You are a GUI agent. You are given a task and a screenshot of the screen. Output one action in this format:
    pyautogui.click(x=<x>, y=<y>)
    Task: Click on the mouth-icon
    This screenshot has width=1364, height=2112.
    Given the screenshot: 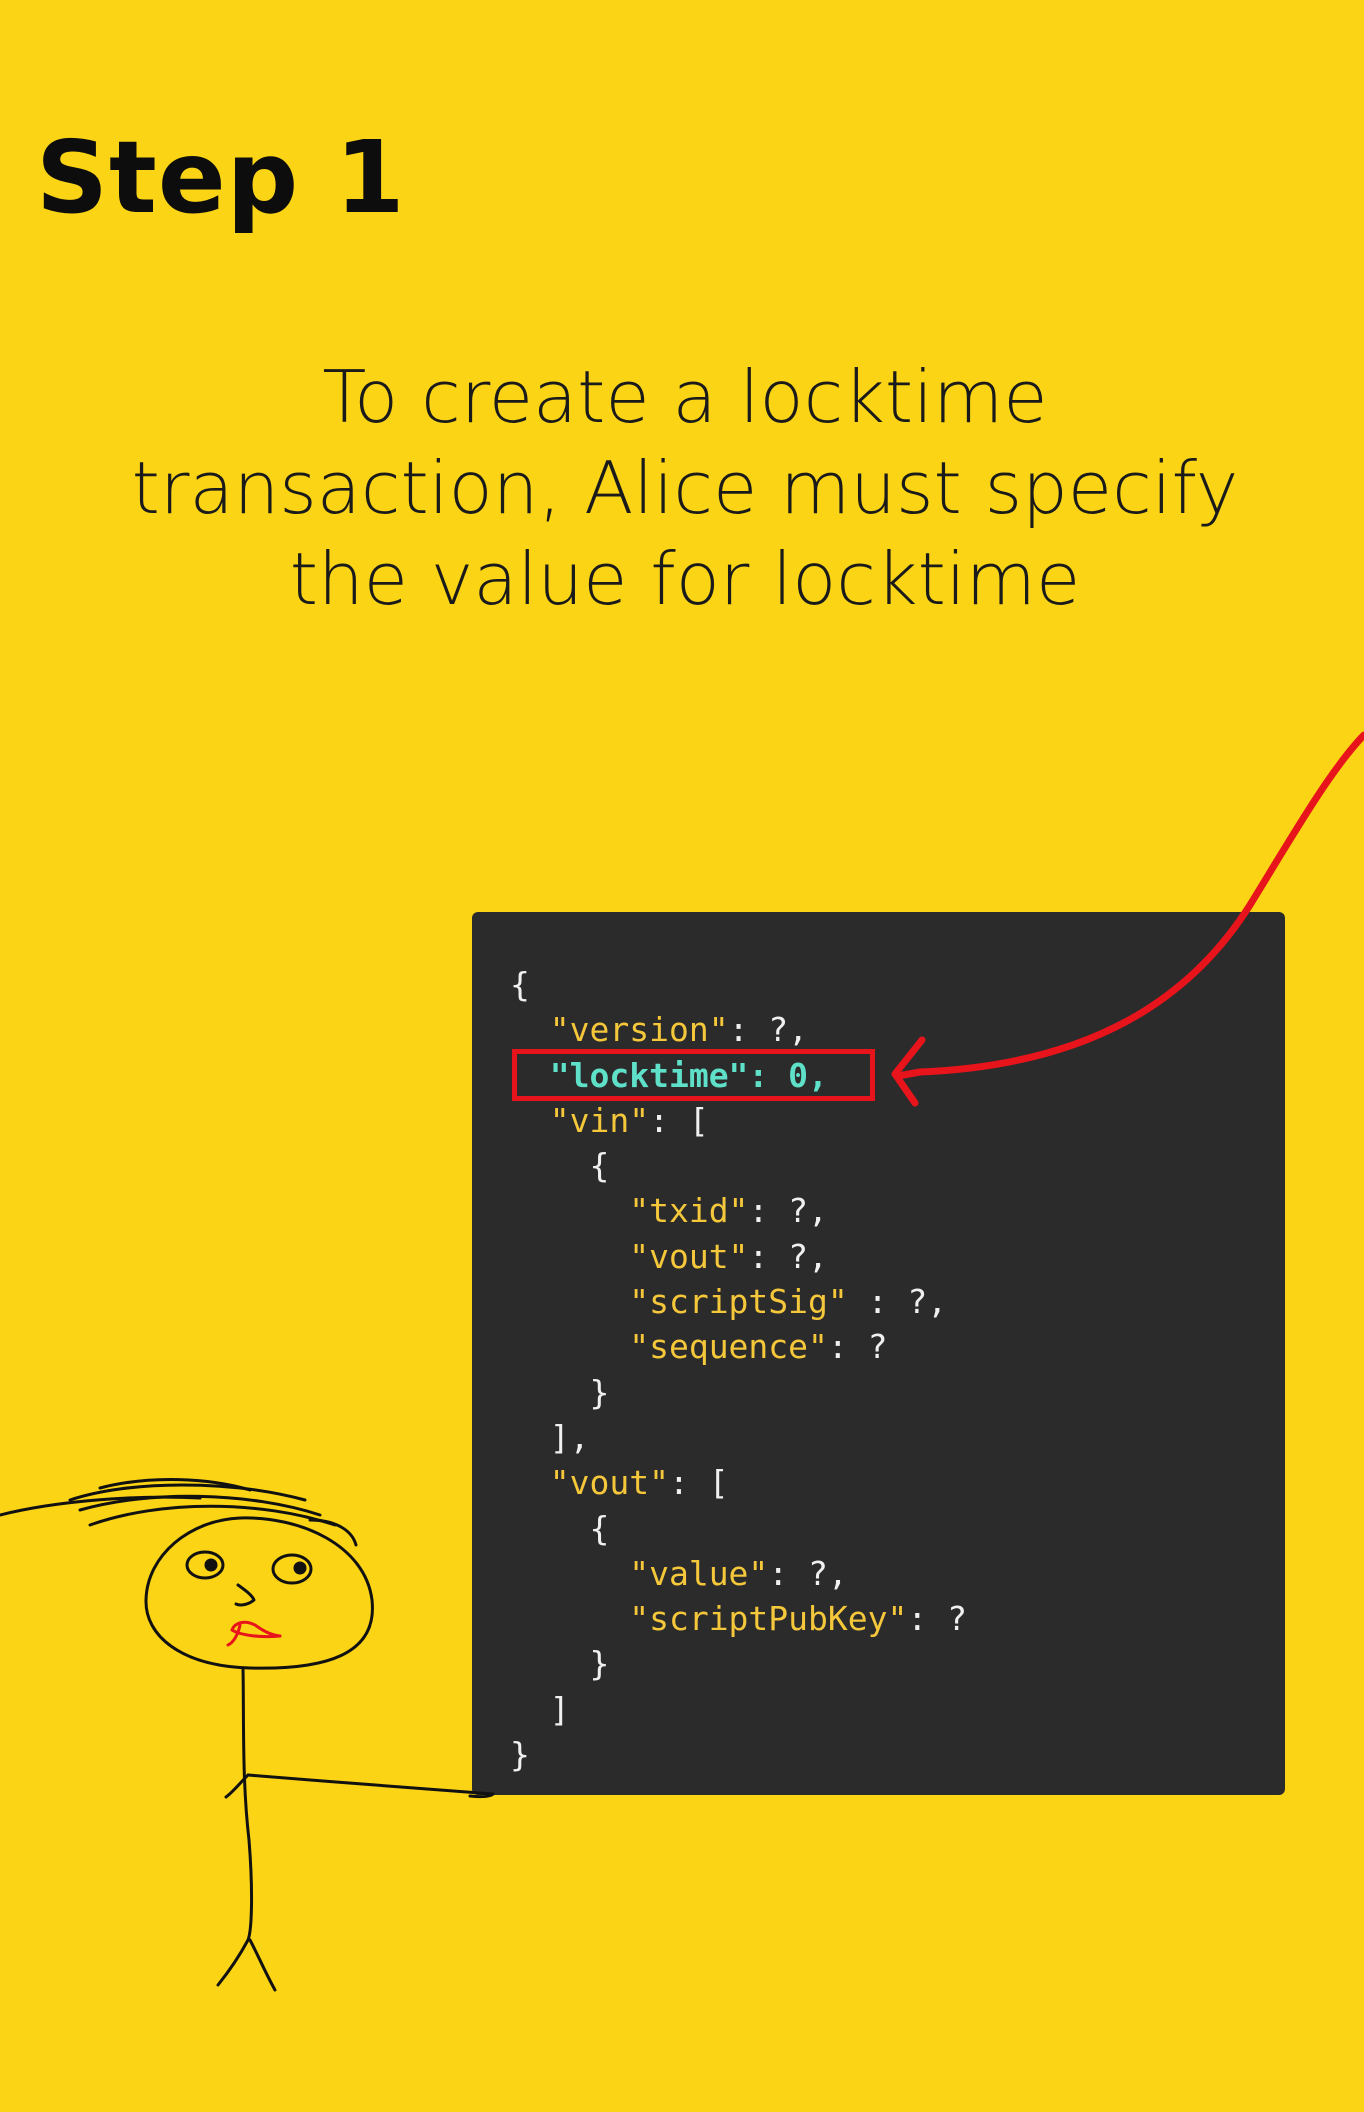 What is the action you would take?
    pyautogui.click(x=254, y=1633)
    